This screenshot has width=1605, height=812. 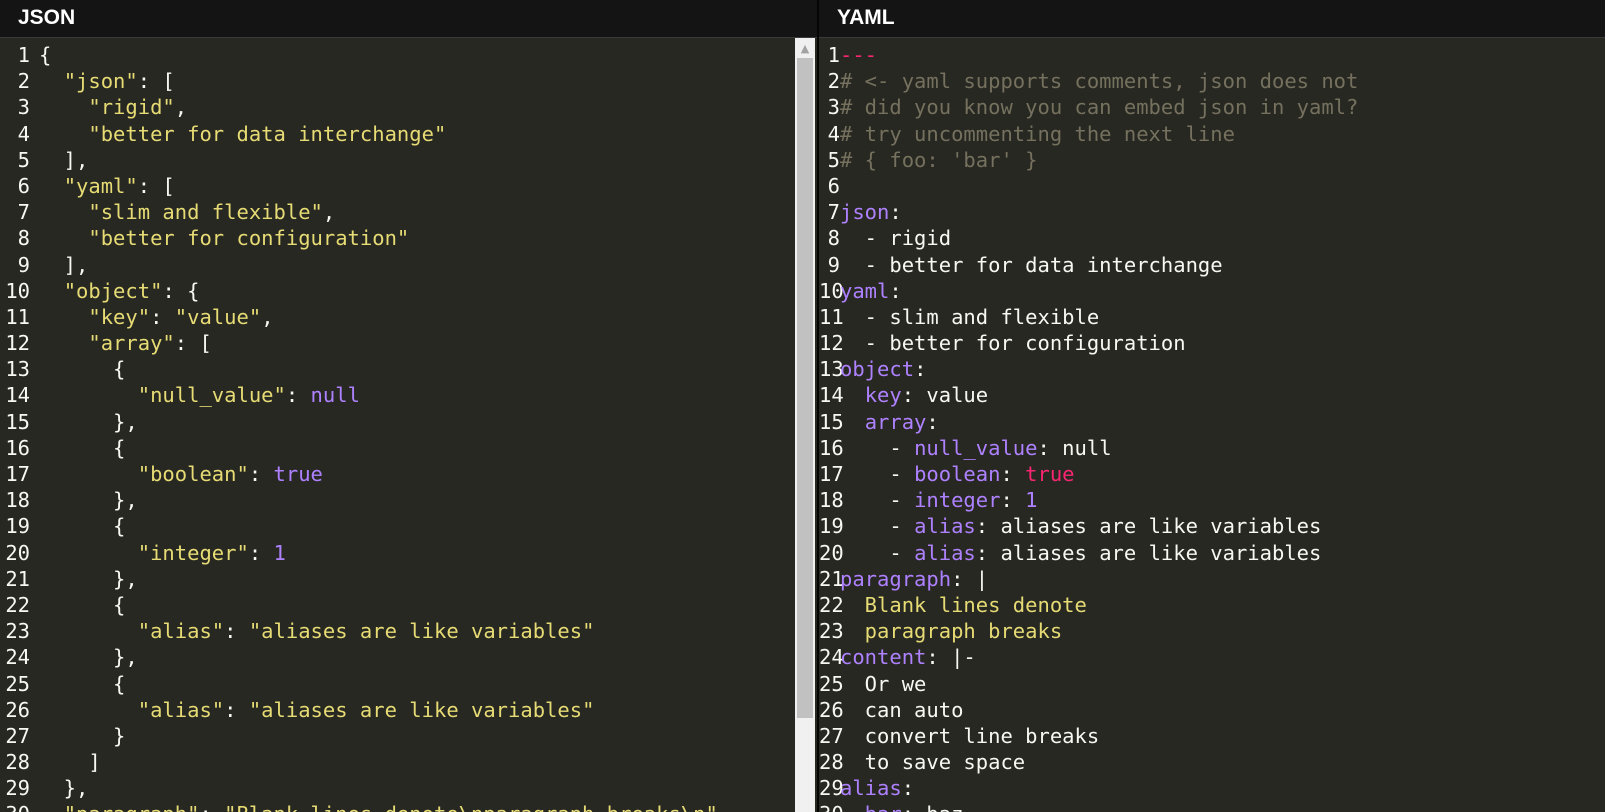 What do you see at coordinates (162, 316) in the screenshot?
I see `json-code-token: :` at bounding box center [162, 316].